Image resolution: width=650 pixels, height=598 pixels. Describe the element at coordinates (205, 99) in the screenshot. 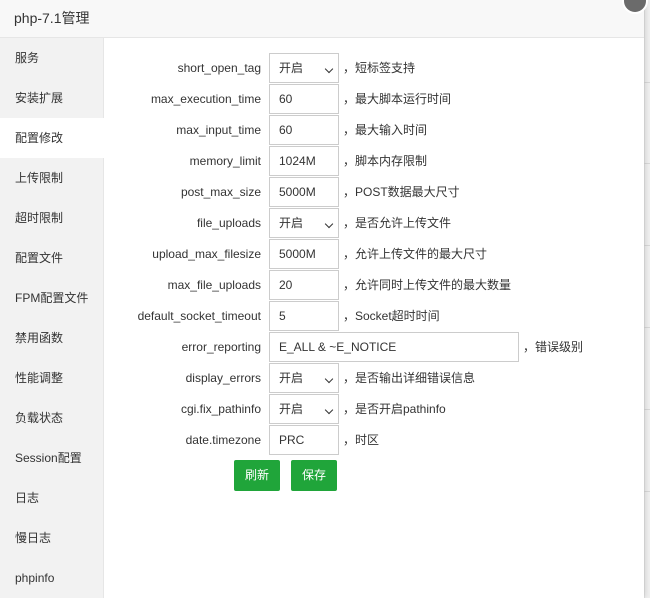

I see `field-label: max_execution_time` at that location.